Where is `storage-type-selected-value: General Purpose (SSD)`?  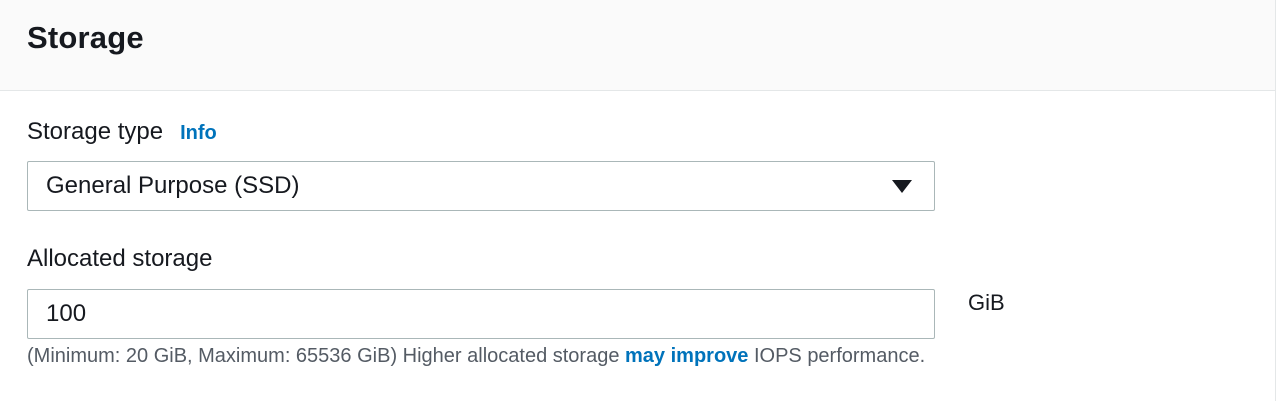 storage-type-selected-value: General Purpose (SSD) is located at coordinates (173, 185).